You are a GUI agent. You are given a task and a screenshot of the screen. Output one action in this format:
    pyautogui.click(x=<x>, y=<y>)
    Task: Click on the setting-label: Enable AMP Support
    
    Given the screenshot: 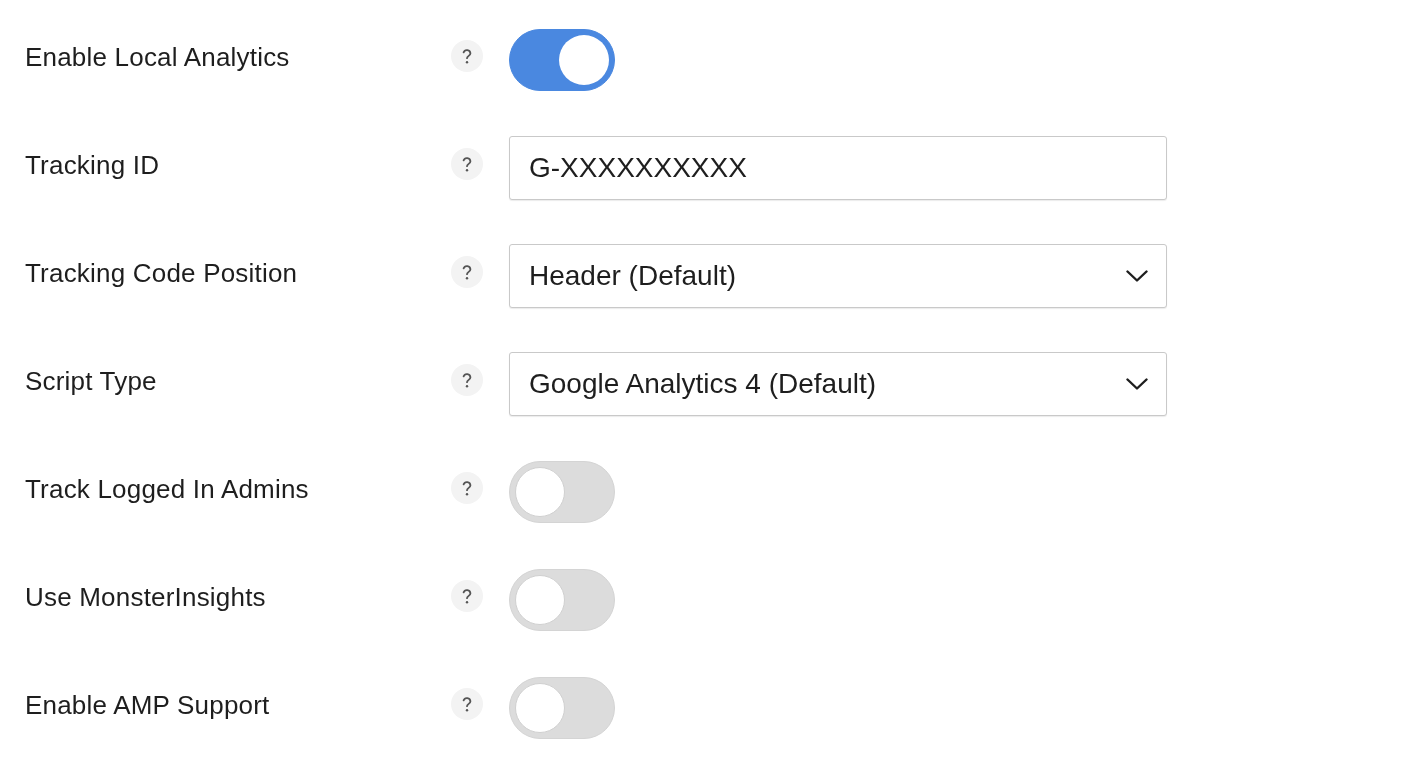 What is the action you would take?
    pyautogui.click(x=148, y=705)
    